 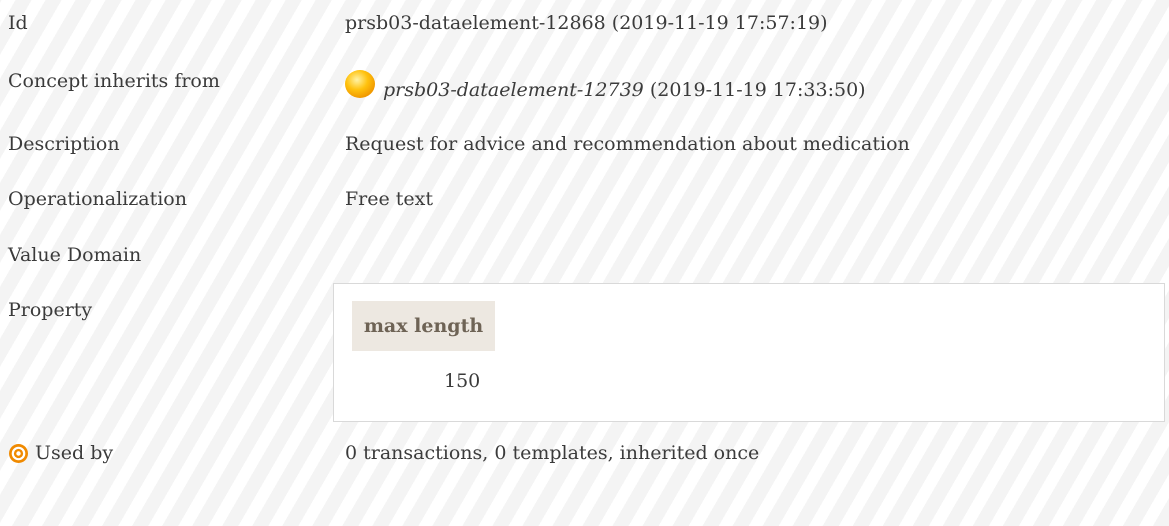 I want to click on operationalization-value: Free text, so click(x=389, y=199).